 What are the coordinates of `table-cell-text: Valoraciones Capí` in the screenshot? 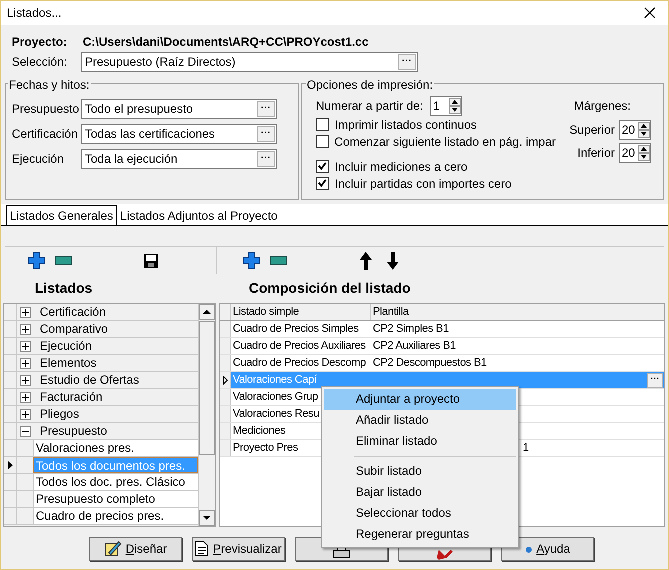 It's located at (275, 380).